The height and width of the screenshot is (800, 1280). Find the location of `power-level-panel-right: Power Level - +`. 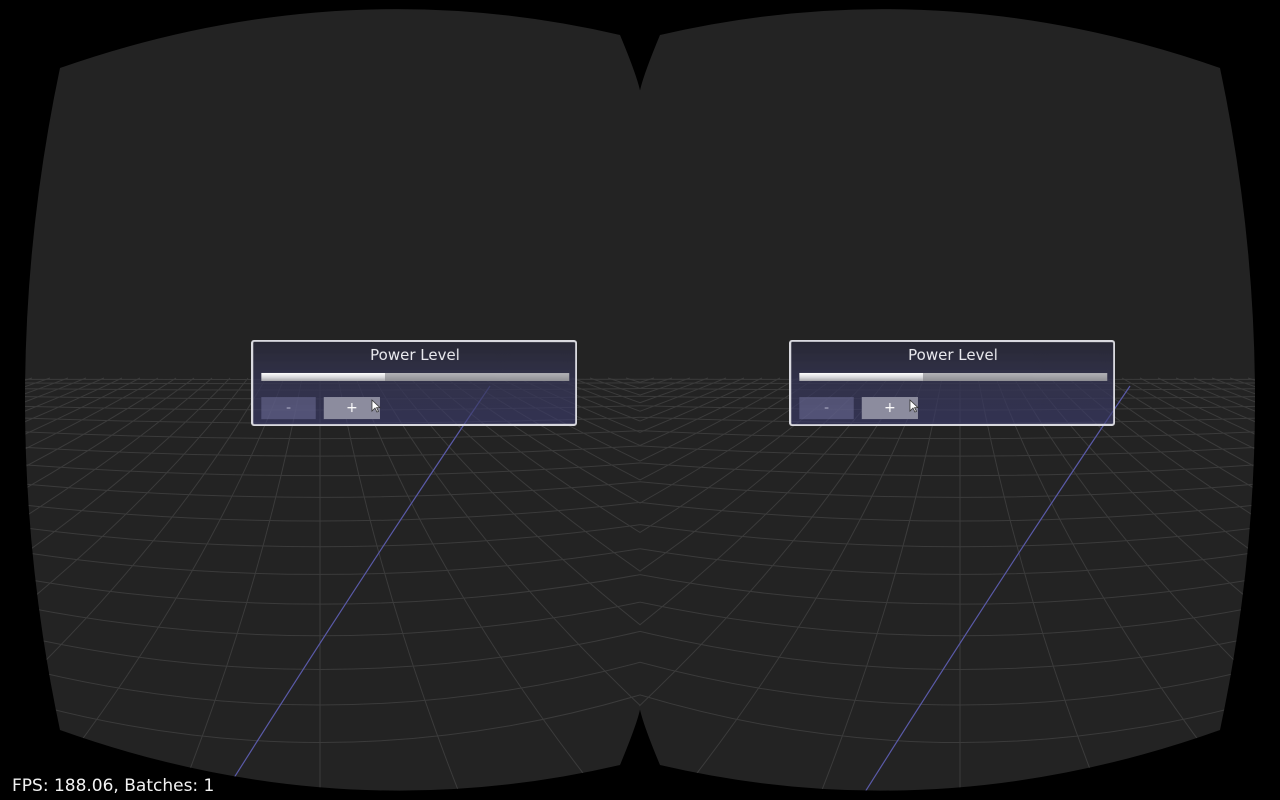

power-level-panel-right: Power Level - + is located at coordinates (952, 383).